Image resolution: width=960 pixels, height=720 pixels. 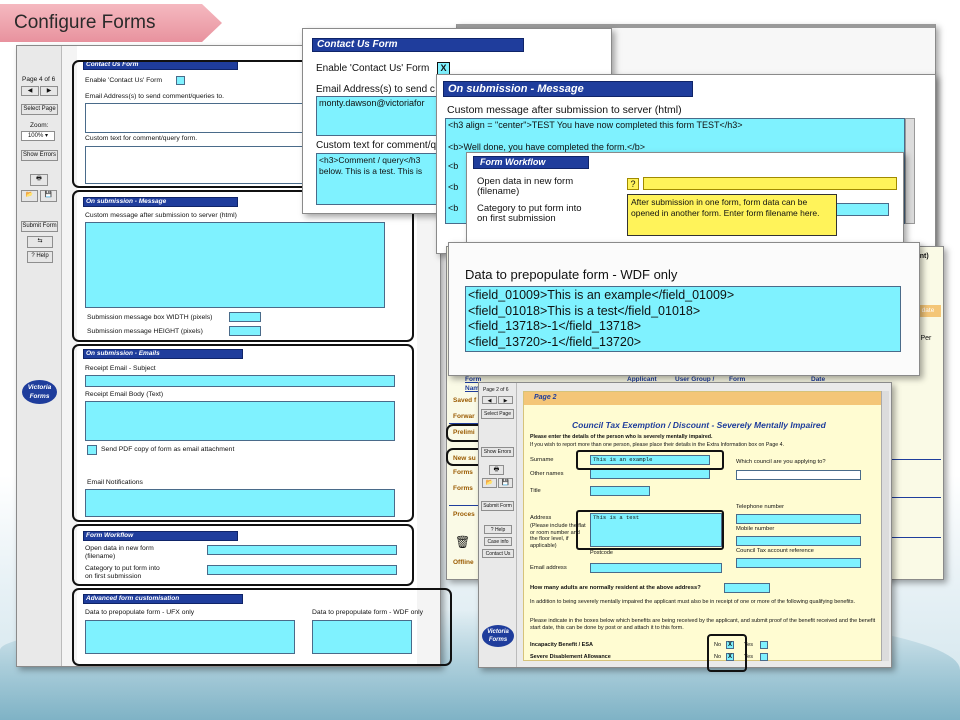 What do you see at coordinates (770, 183) in the screenshot?
I see `workflow-open-data-field` at bounding box center [770, 183].